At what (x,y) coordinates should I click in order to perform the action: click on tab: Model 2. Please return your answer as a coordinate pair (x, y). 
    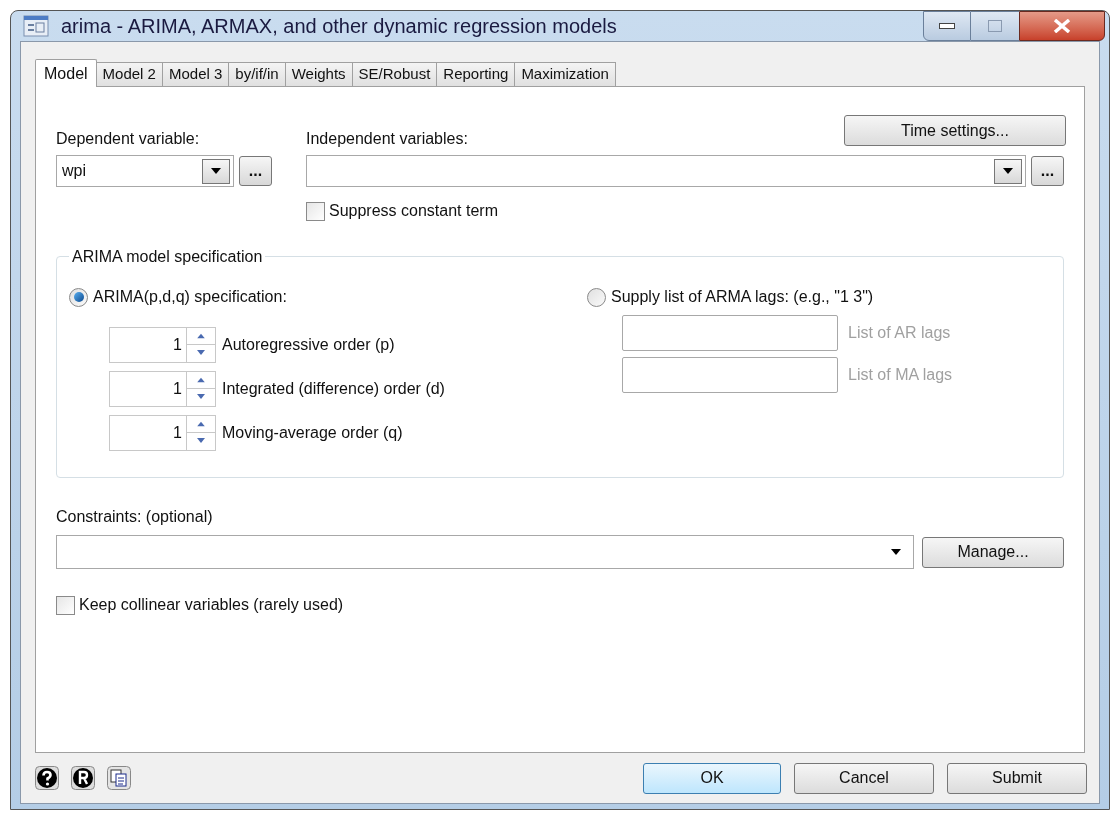
    Looking at the image, I should click on (129, 74).